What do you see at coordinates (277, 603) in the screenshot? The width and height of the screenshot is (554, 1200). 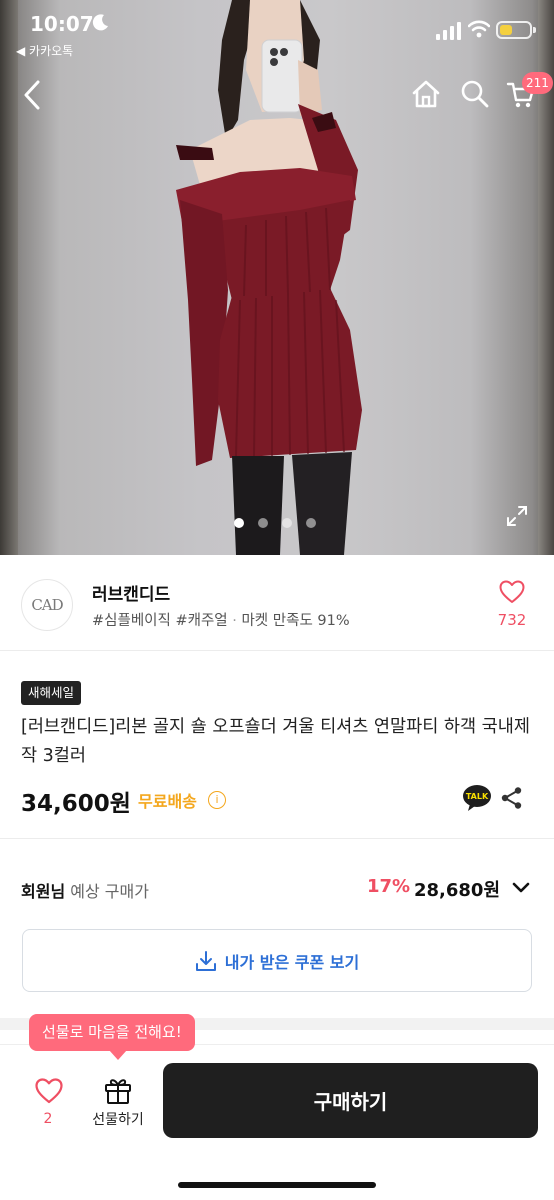 I see `shop-info-row: CAD 러브캔디드 #심플베이직 #캐주얼 · 마켓 만족도 91% 732` at bounding box center [277, 603].